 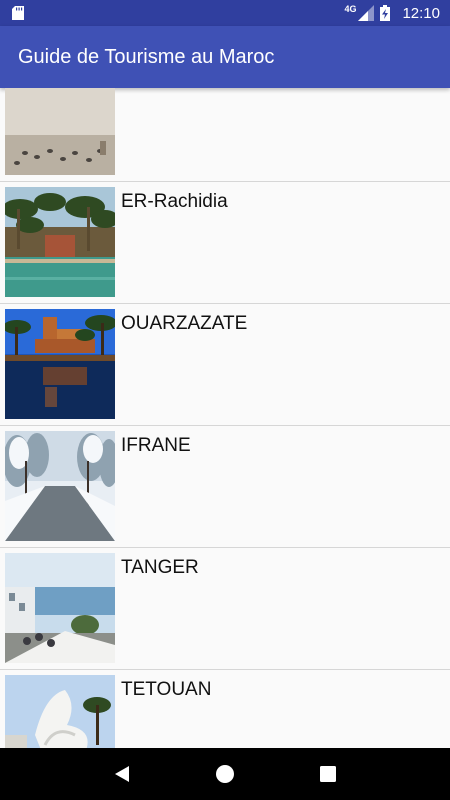 What do you see at coordinates (225, 13) in the screenshot?
I see `status-bar: 4G 12:10` at bounding box center [225, 13].